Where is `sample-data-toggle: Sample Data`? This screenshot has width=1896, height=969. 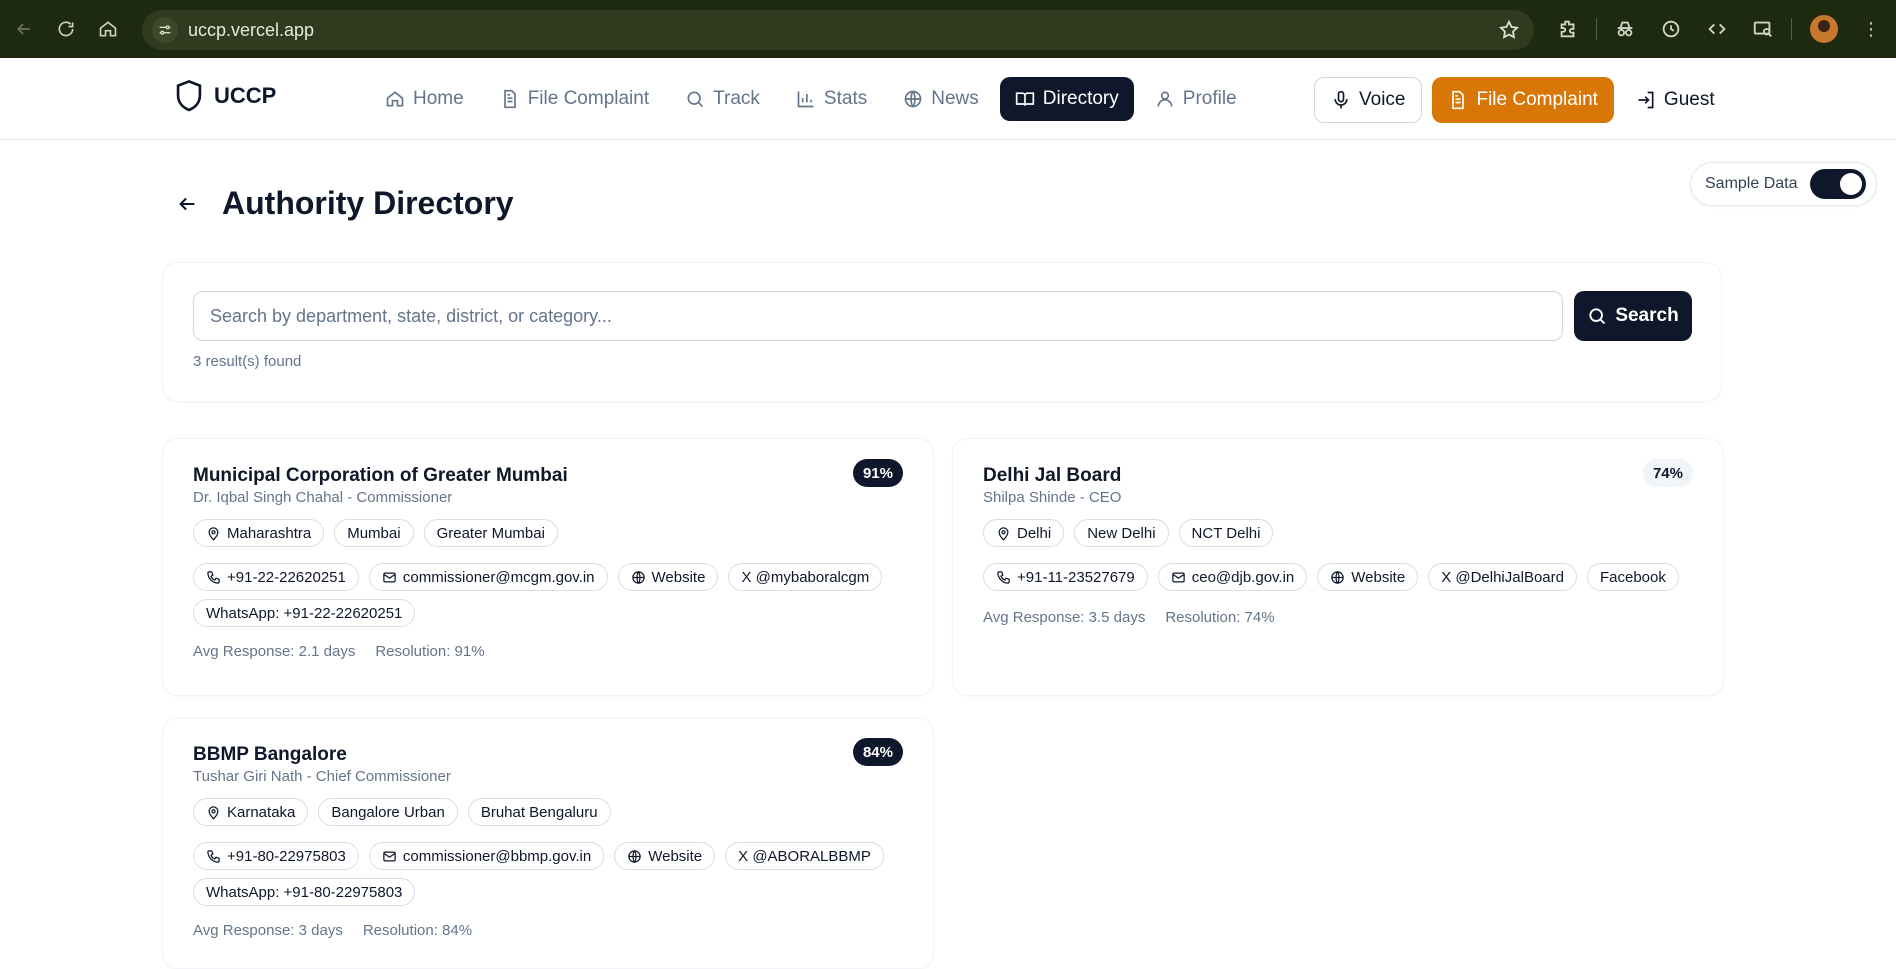
sample-data-toggle: Sample Data is located at coordinates (1783, 184).